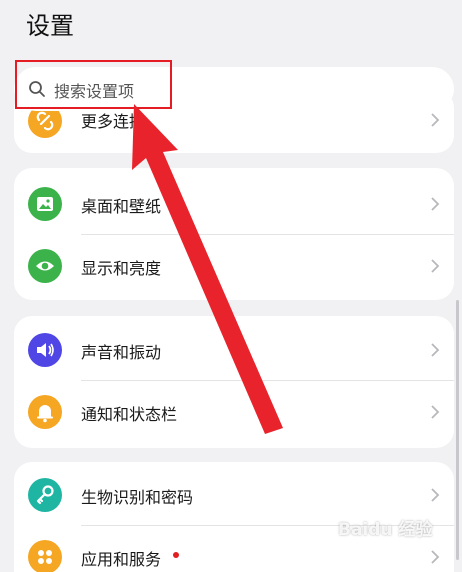  Describe the element at coordinates (457, 430) in the screenshot. I see `scrollbar` at that location.